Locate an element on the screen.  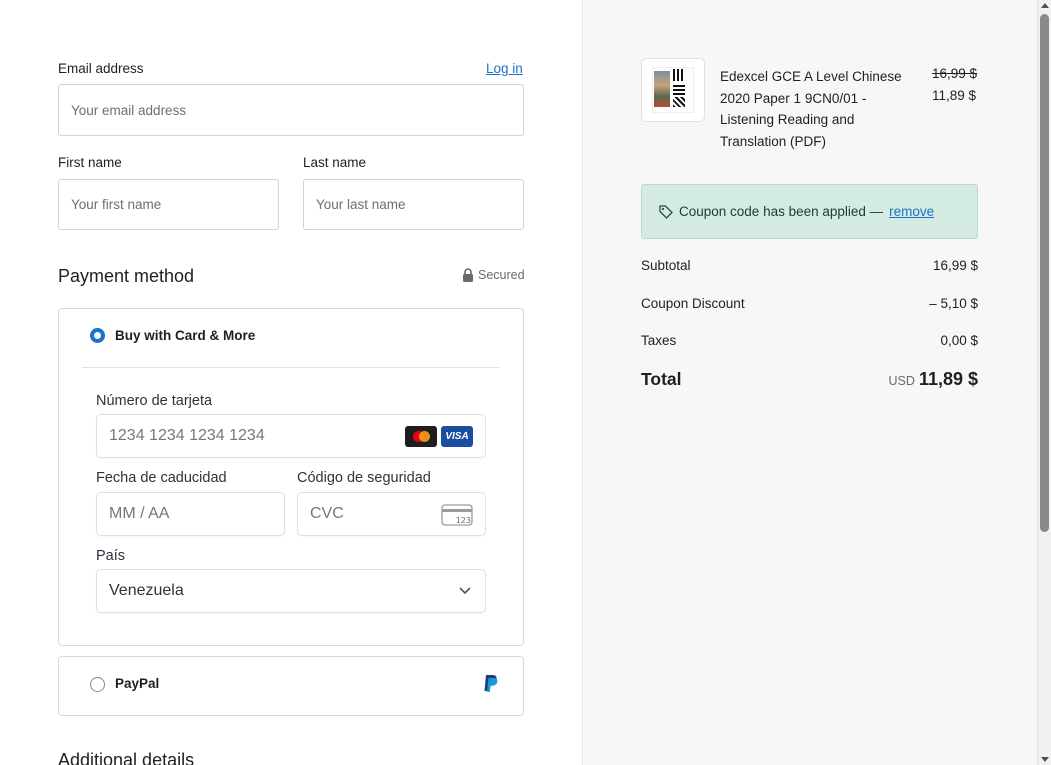
discount-label: Coupon Discount is located at coordinates (693, 303).